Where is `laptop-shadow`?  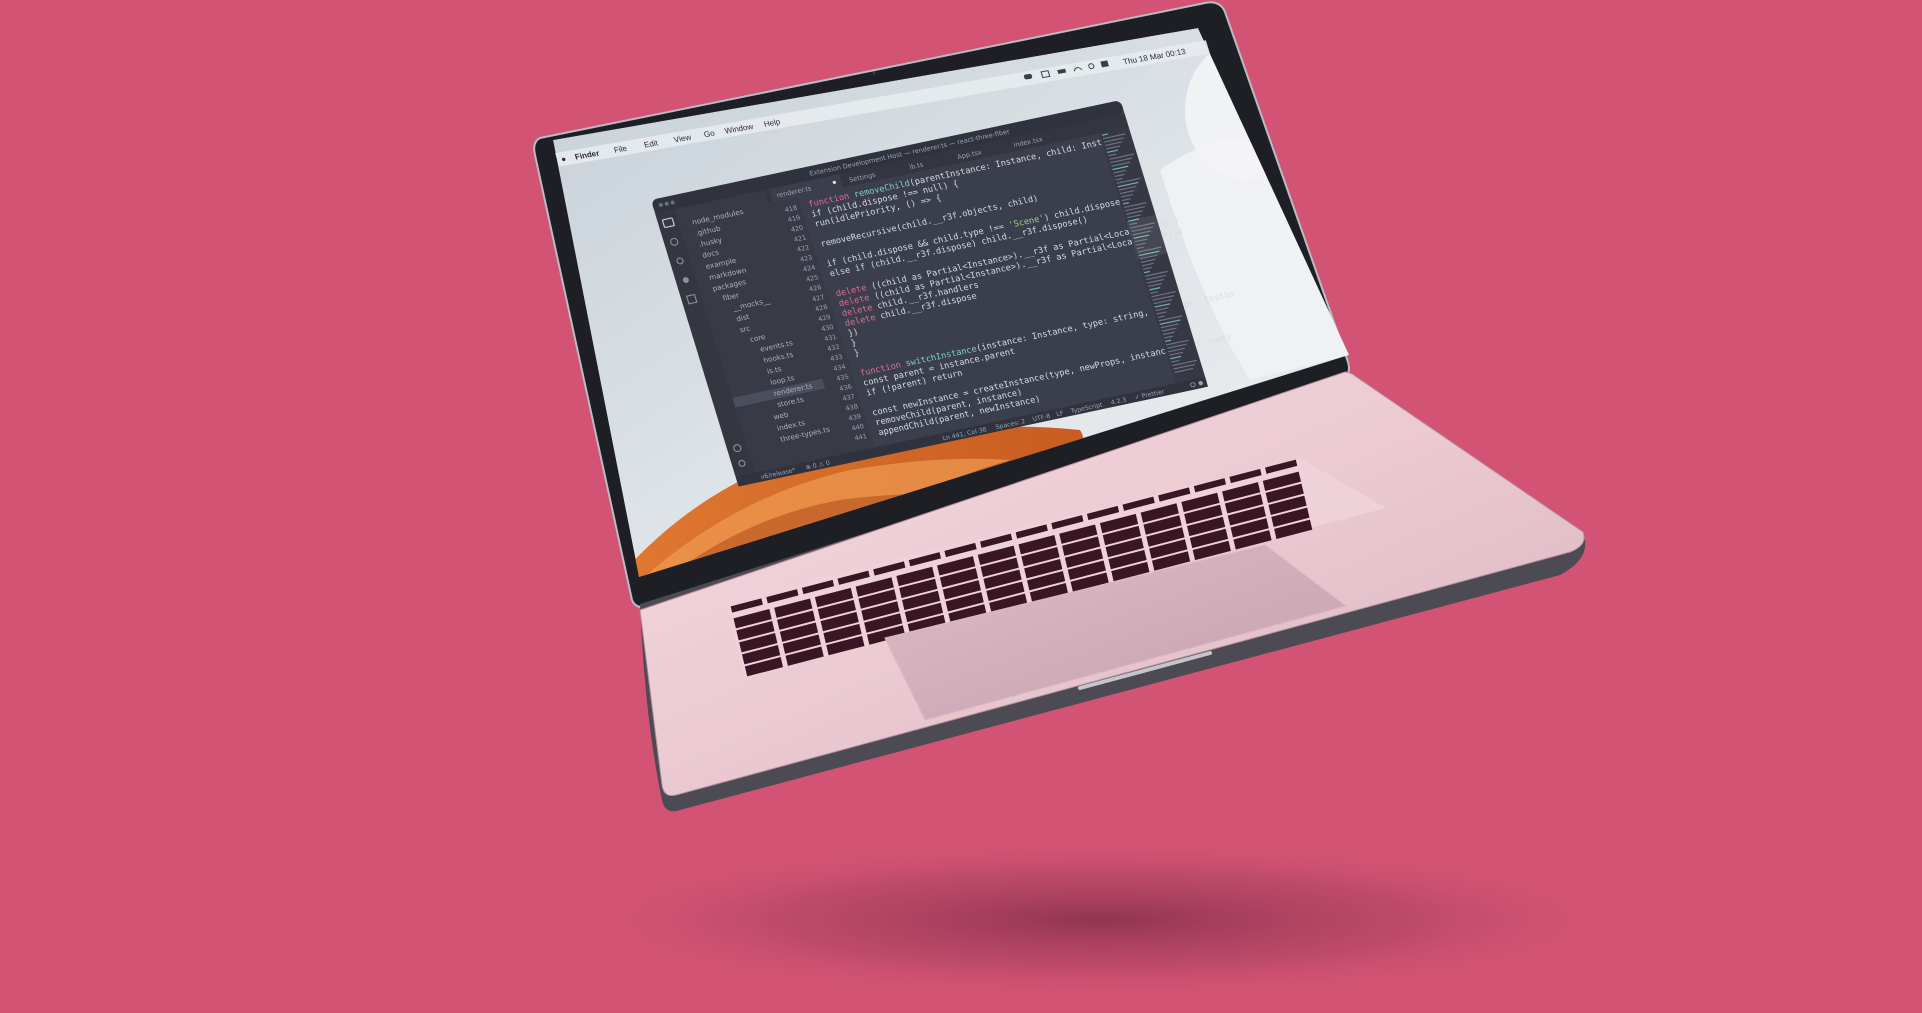 laptop-shadow is located at coordinates (1100, 920).